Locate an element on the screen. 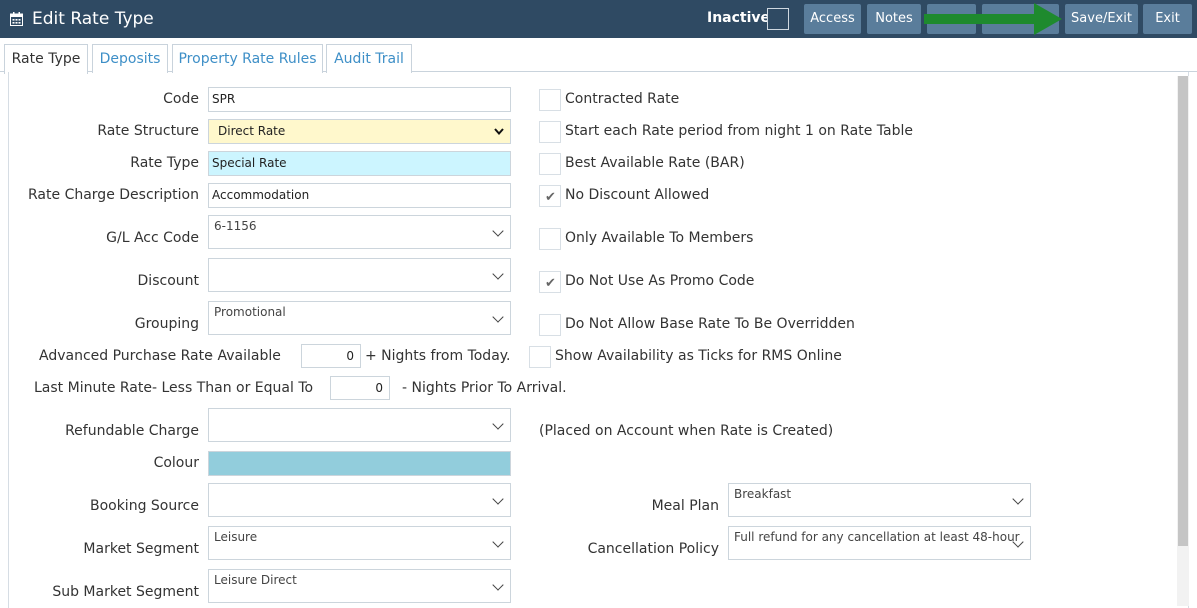 The width and height of the screenshot is (1197, 608). rate-structure-label: Rate Structure is located at coordinates (148, 131).